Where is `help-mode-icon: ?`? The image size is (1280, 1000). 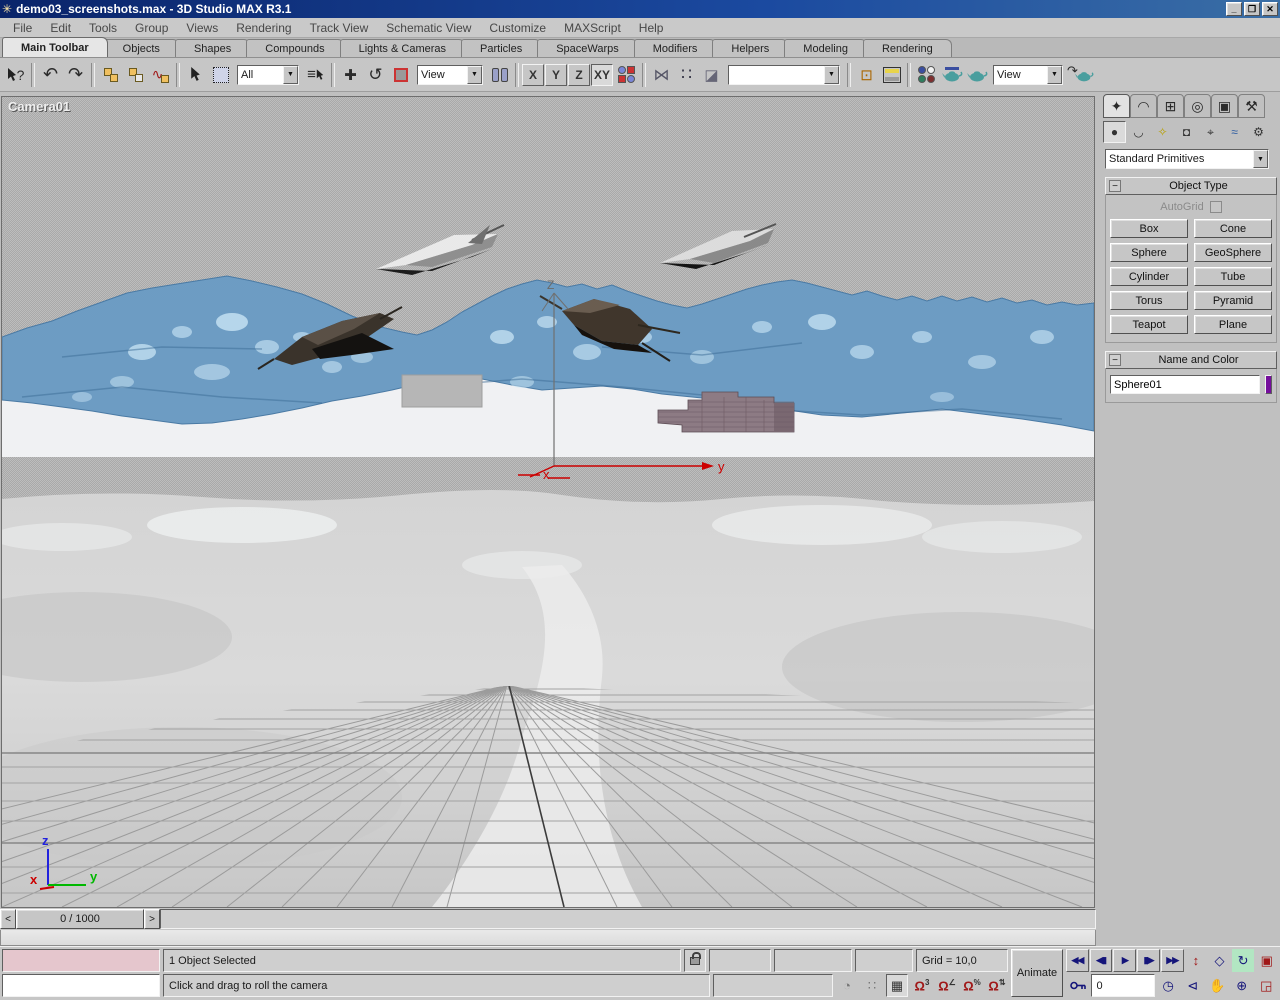
help-mode-icon: ? is located at coordinates (15, 75).